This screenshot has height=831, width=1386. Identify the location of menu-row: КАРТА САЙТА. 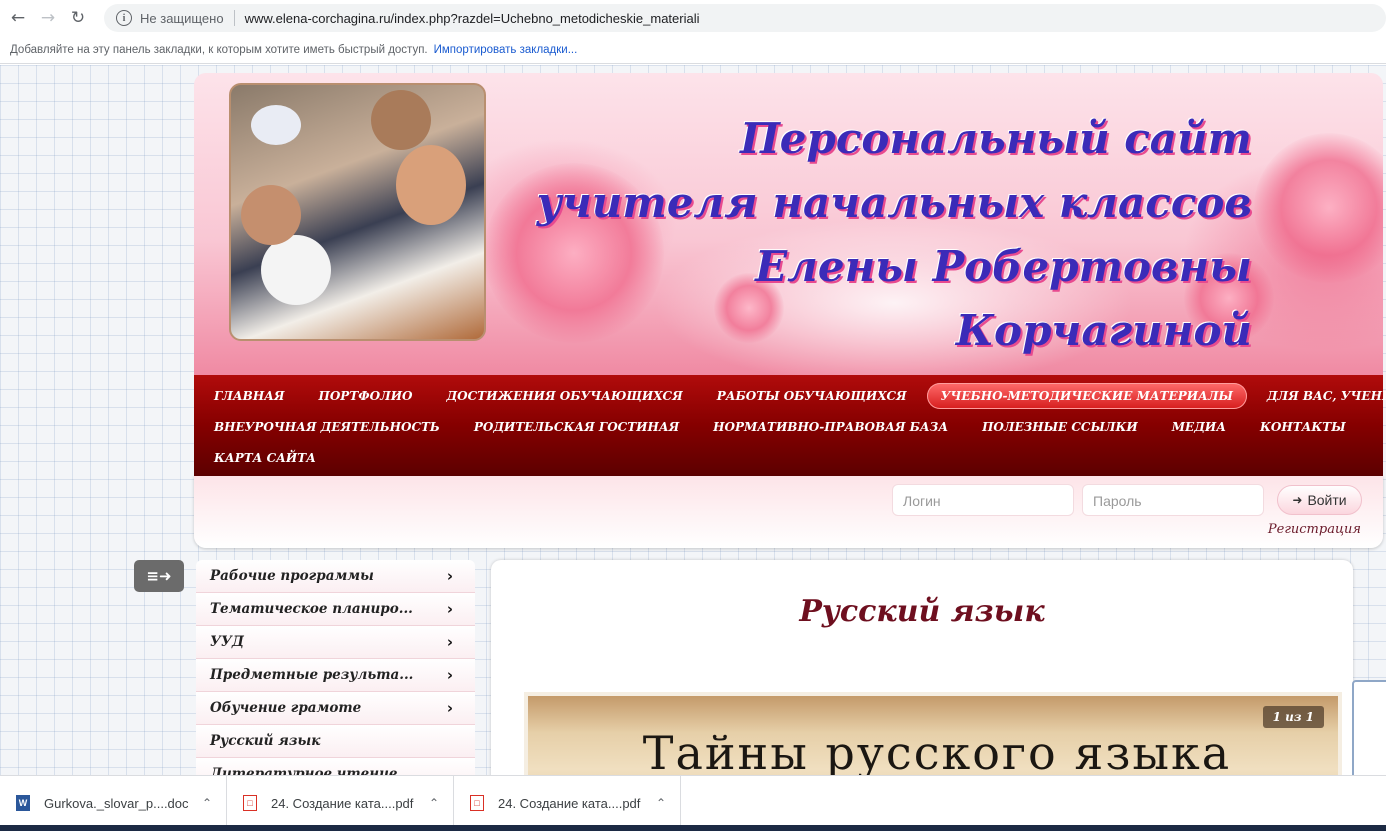
(791, 457).